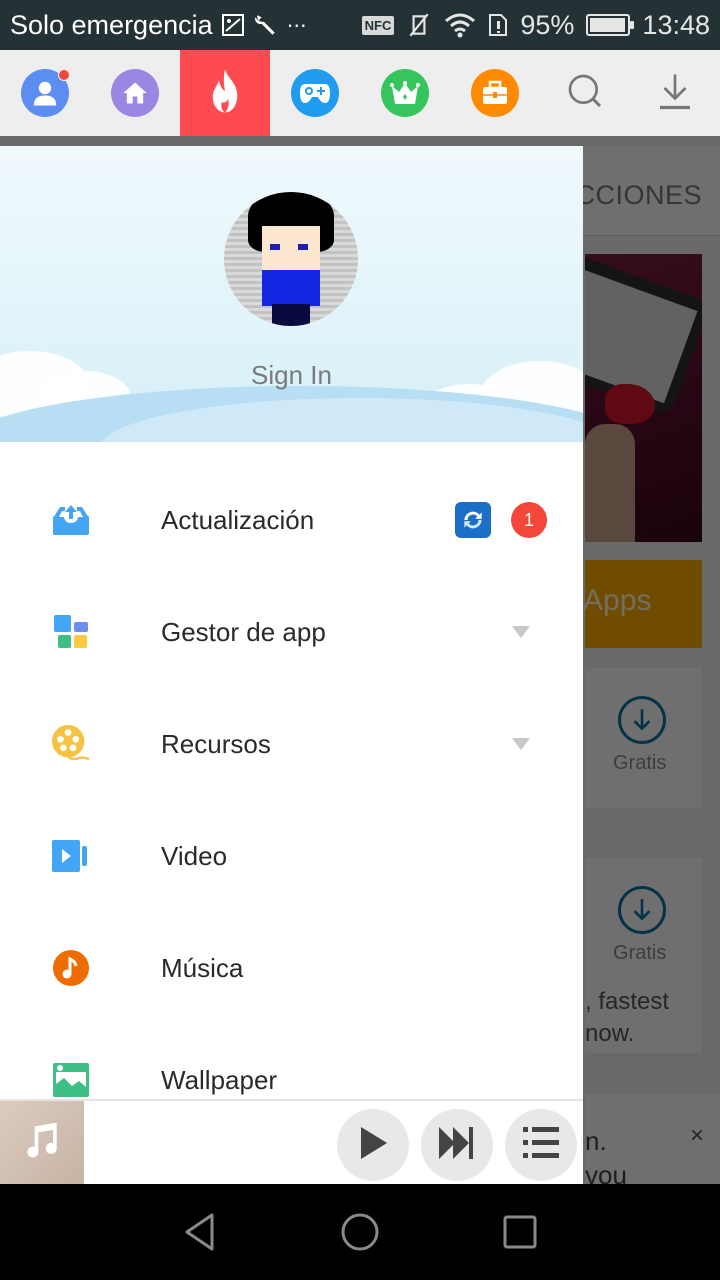  I want to click on nav-search, so click(585, 93).